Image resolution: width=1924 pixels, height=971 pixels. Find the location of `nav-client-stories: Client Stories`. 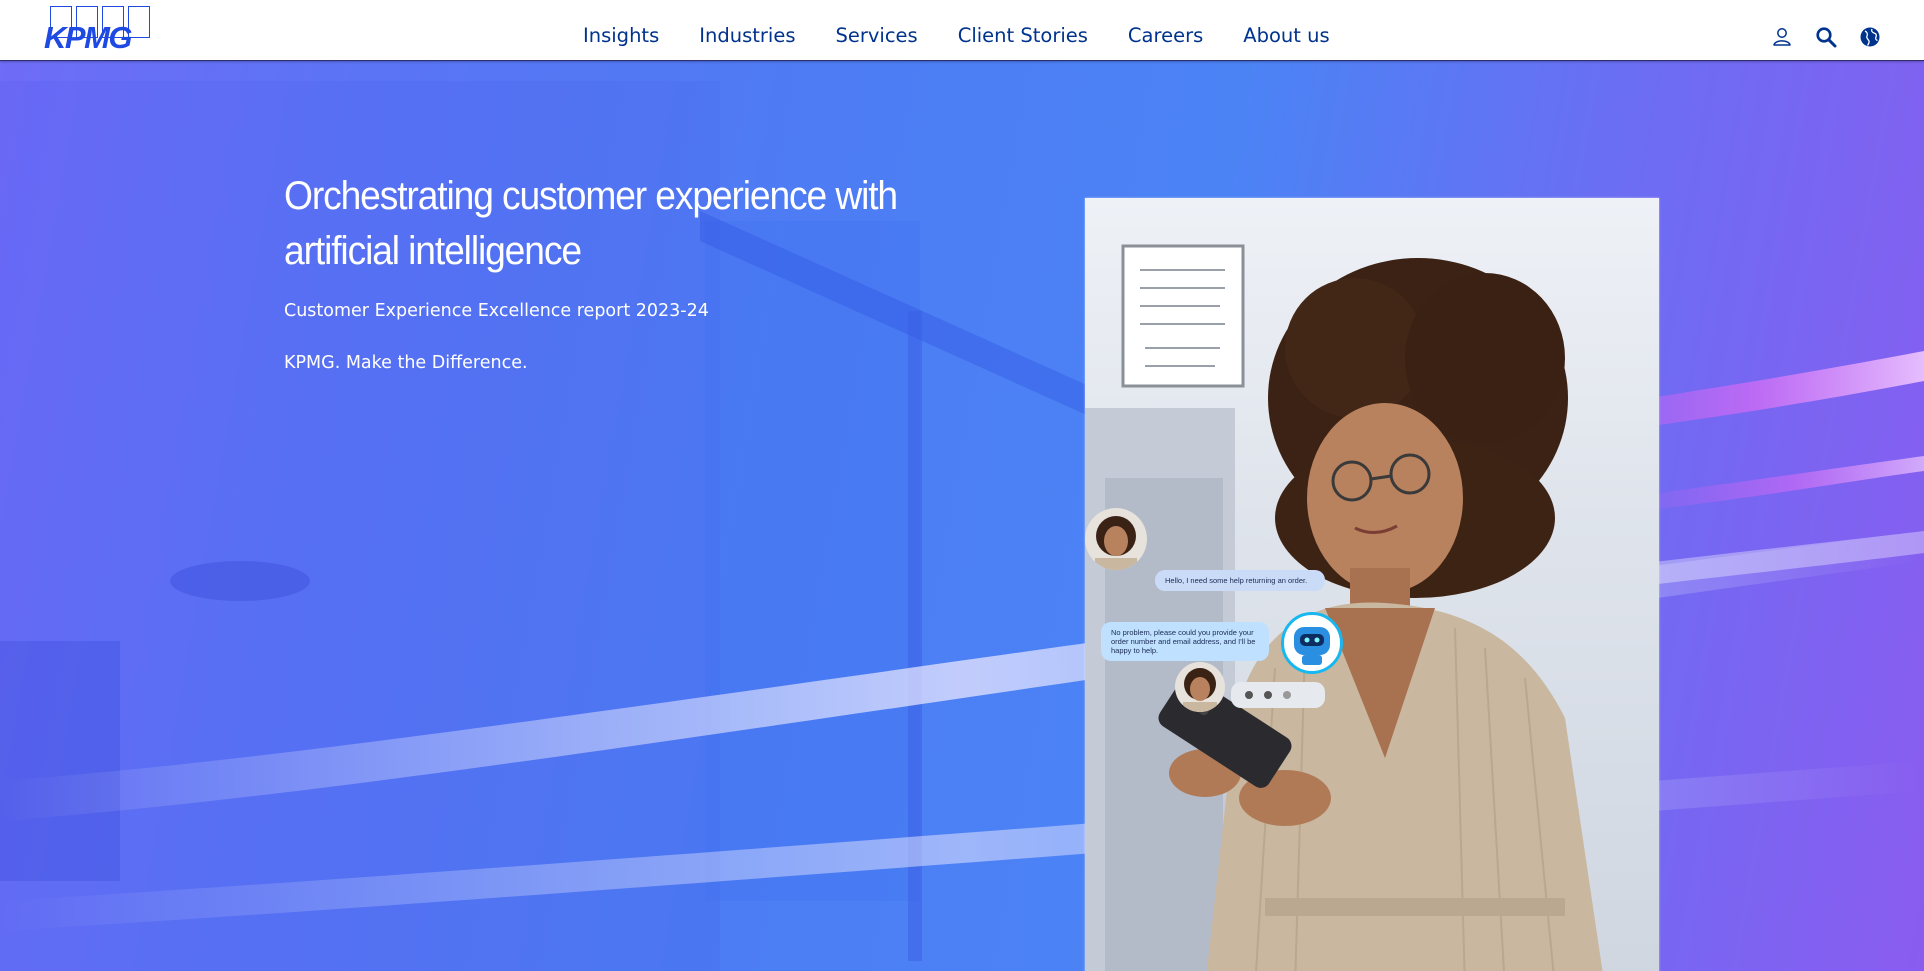

nav-client-stories: Client Stories is located at coordinates (1023, 35).